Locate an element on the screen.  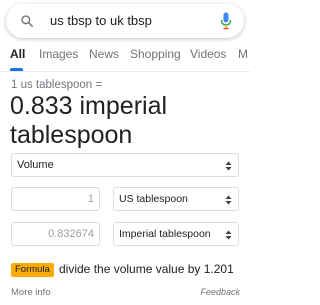
search-tabs: All Images News Shopping Videos M is located at coordinates (125, 59).